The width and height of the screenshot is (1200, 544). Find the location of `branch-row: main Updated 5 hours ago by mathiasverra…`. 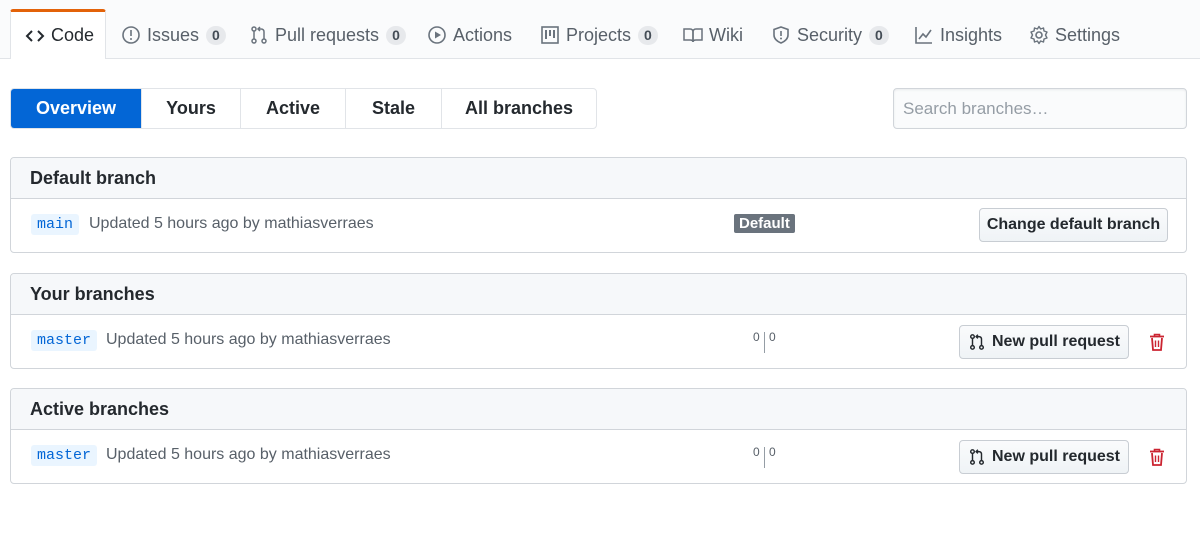

branch-row: main Updated 5 hours ago by mathiasverra… is located at coordinates (598, 225).